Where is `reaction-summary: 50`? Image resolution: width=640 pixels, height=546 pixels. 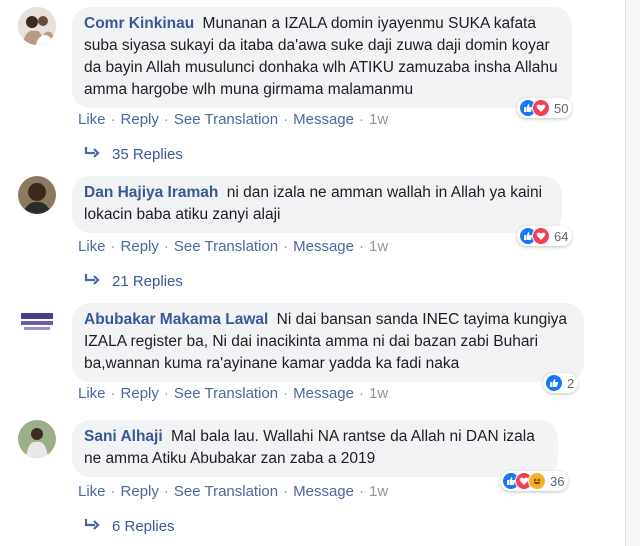 reaction-summary: 50 is located at coordinates (545, 108).